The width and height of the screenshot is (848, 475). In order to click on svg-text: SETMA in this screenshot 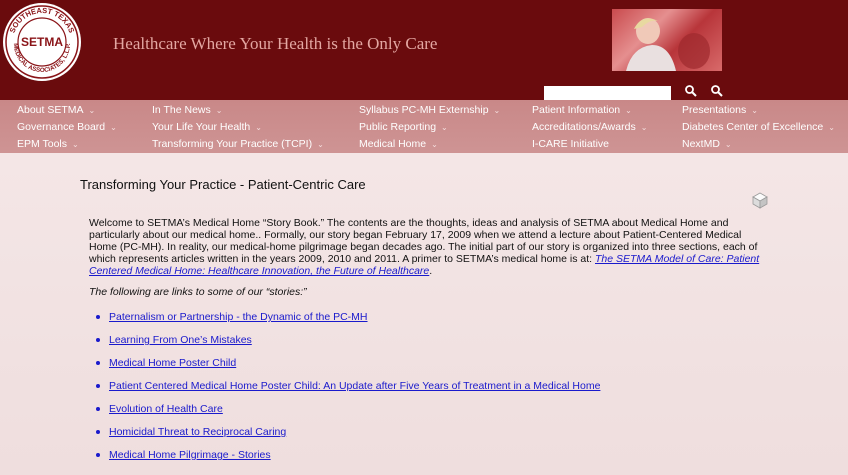, I will do `click(42, 42)`.